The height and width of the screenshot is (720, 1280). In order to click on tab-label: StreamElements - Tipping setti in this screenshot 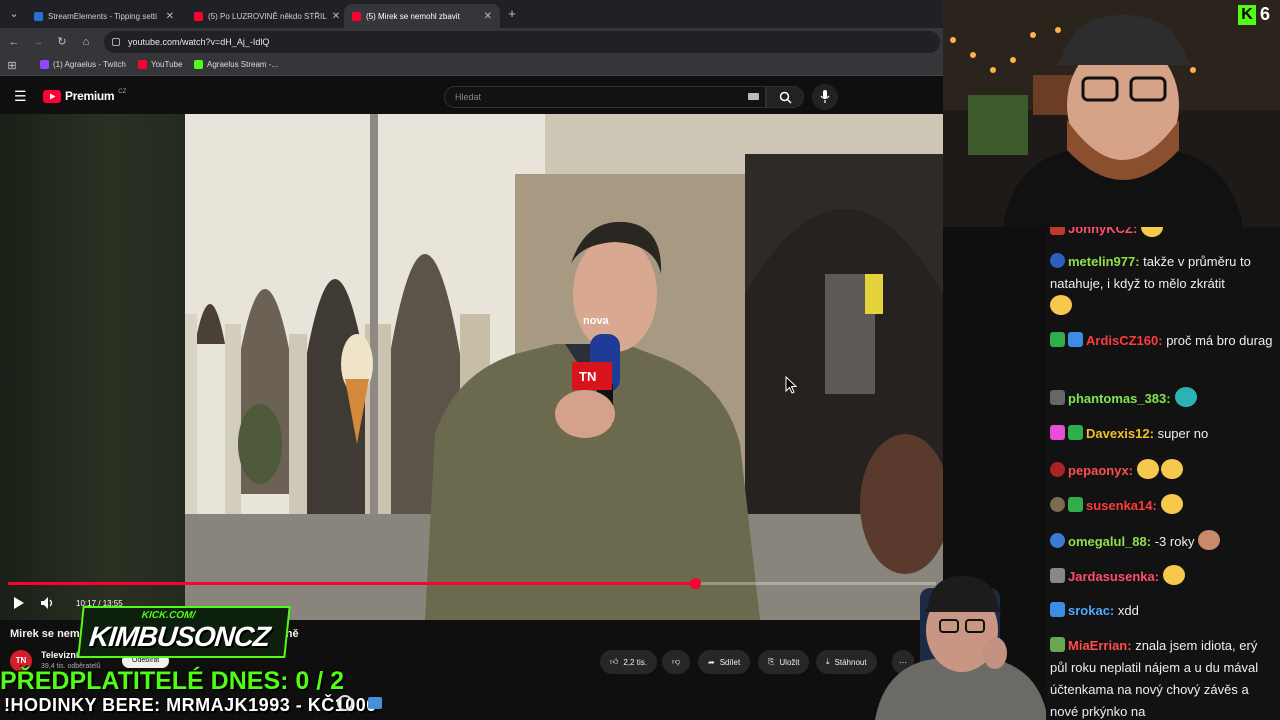, I will do `click(102, 16)`.